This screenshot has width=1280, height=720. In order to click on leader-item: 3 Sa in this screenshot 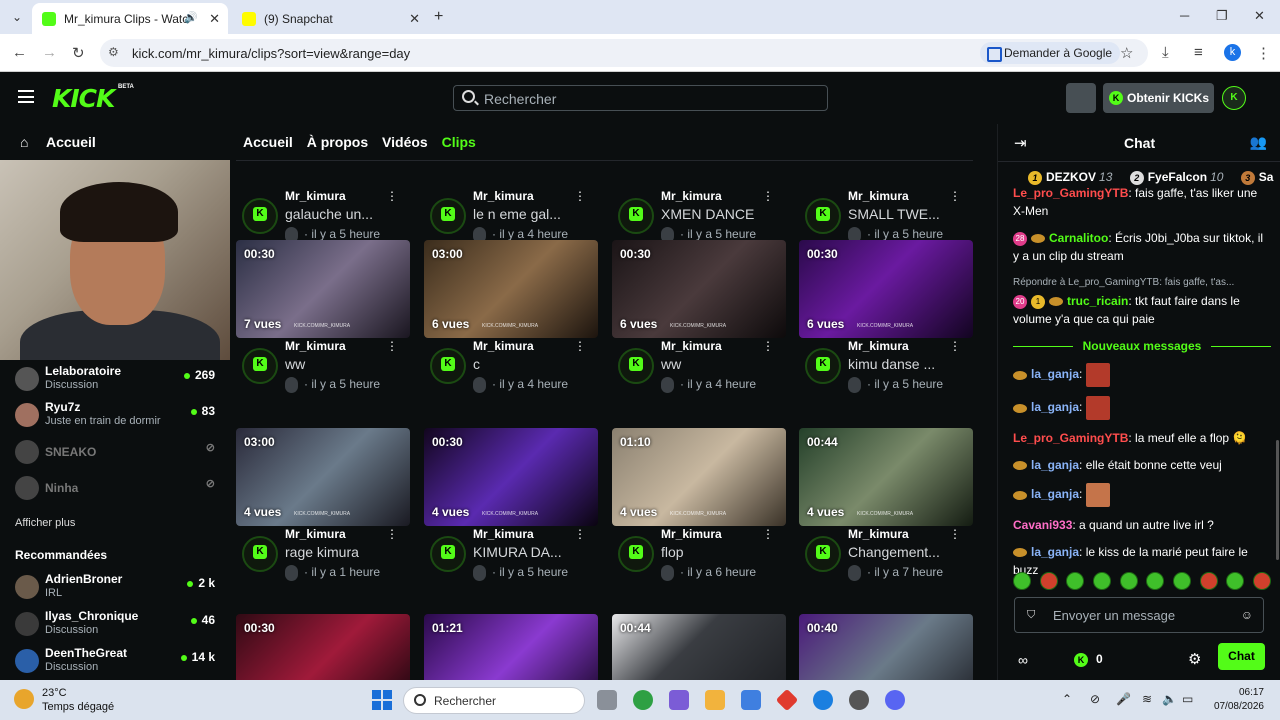, I will do `click(1256, 177)`.